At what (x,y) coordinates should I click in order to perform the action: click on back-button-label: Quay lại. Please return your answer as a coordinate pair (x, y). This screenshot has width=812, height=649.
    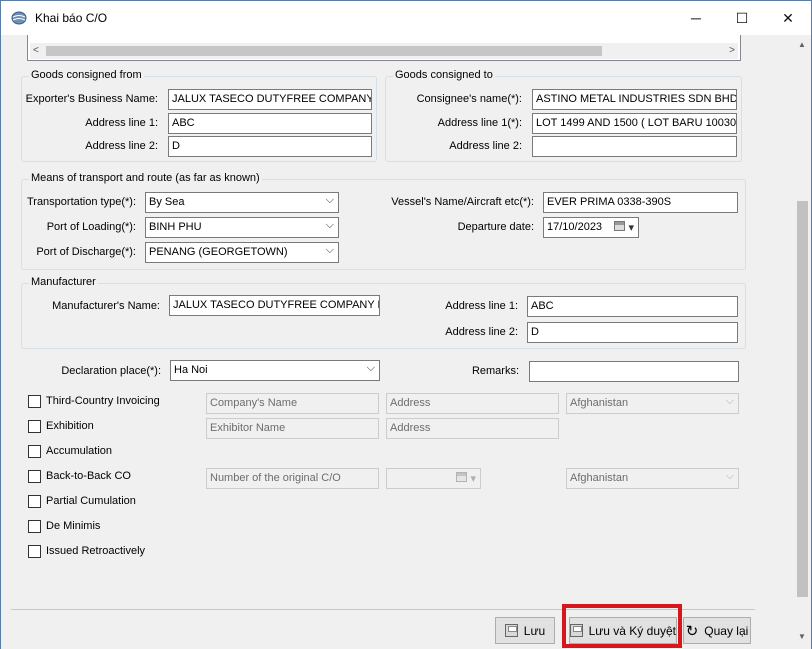
    Looking at the image, I should click on (726, 630).